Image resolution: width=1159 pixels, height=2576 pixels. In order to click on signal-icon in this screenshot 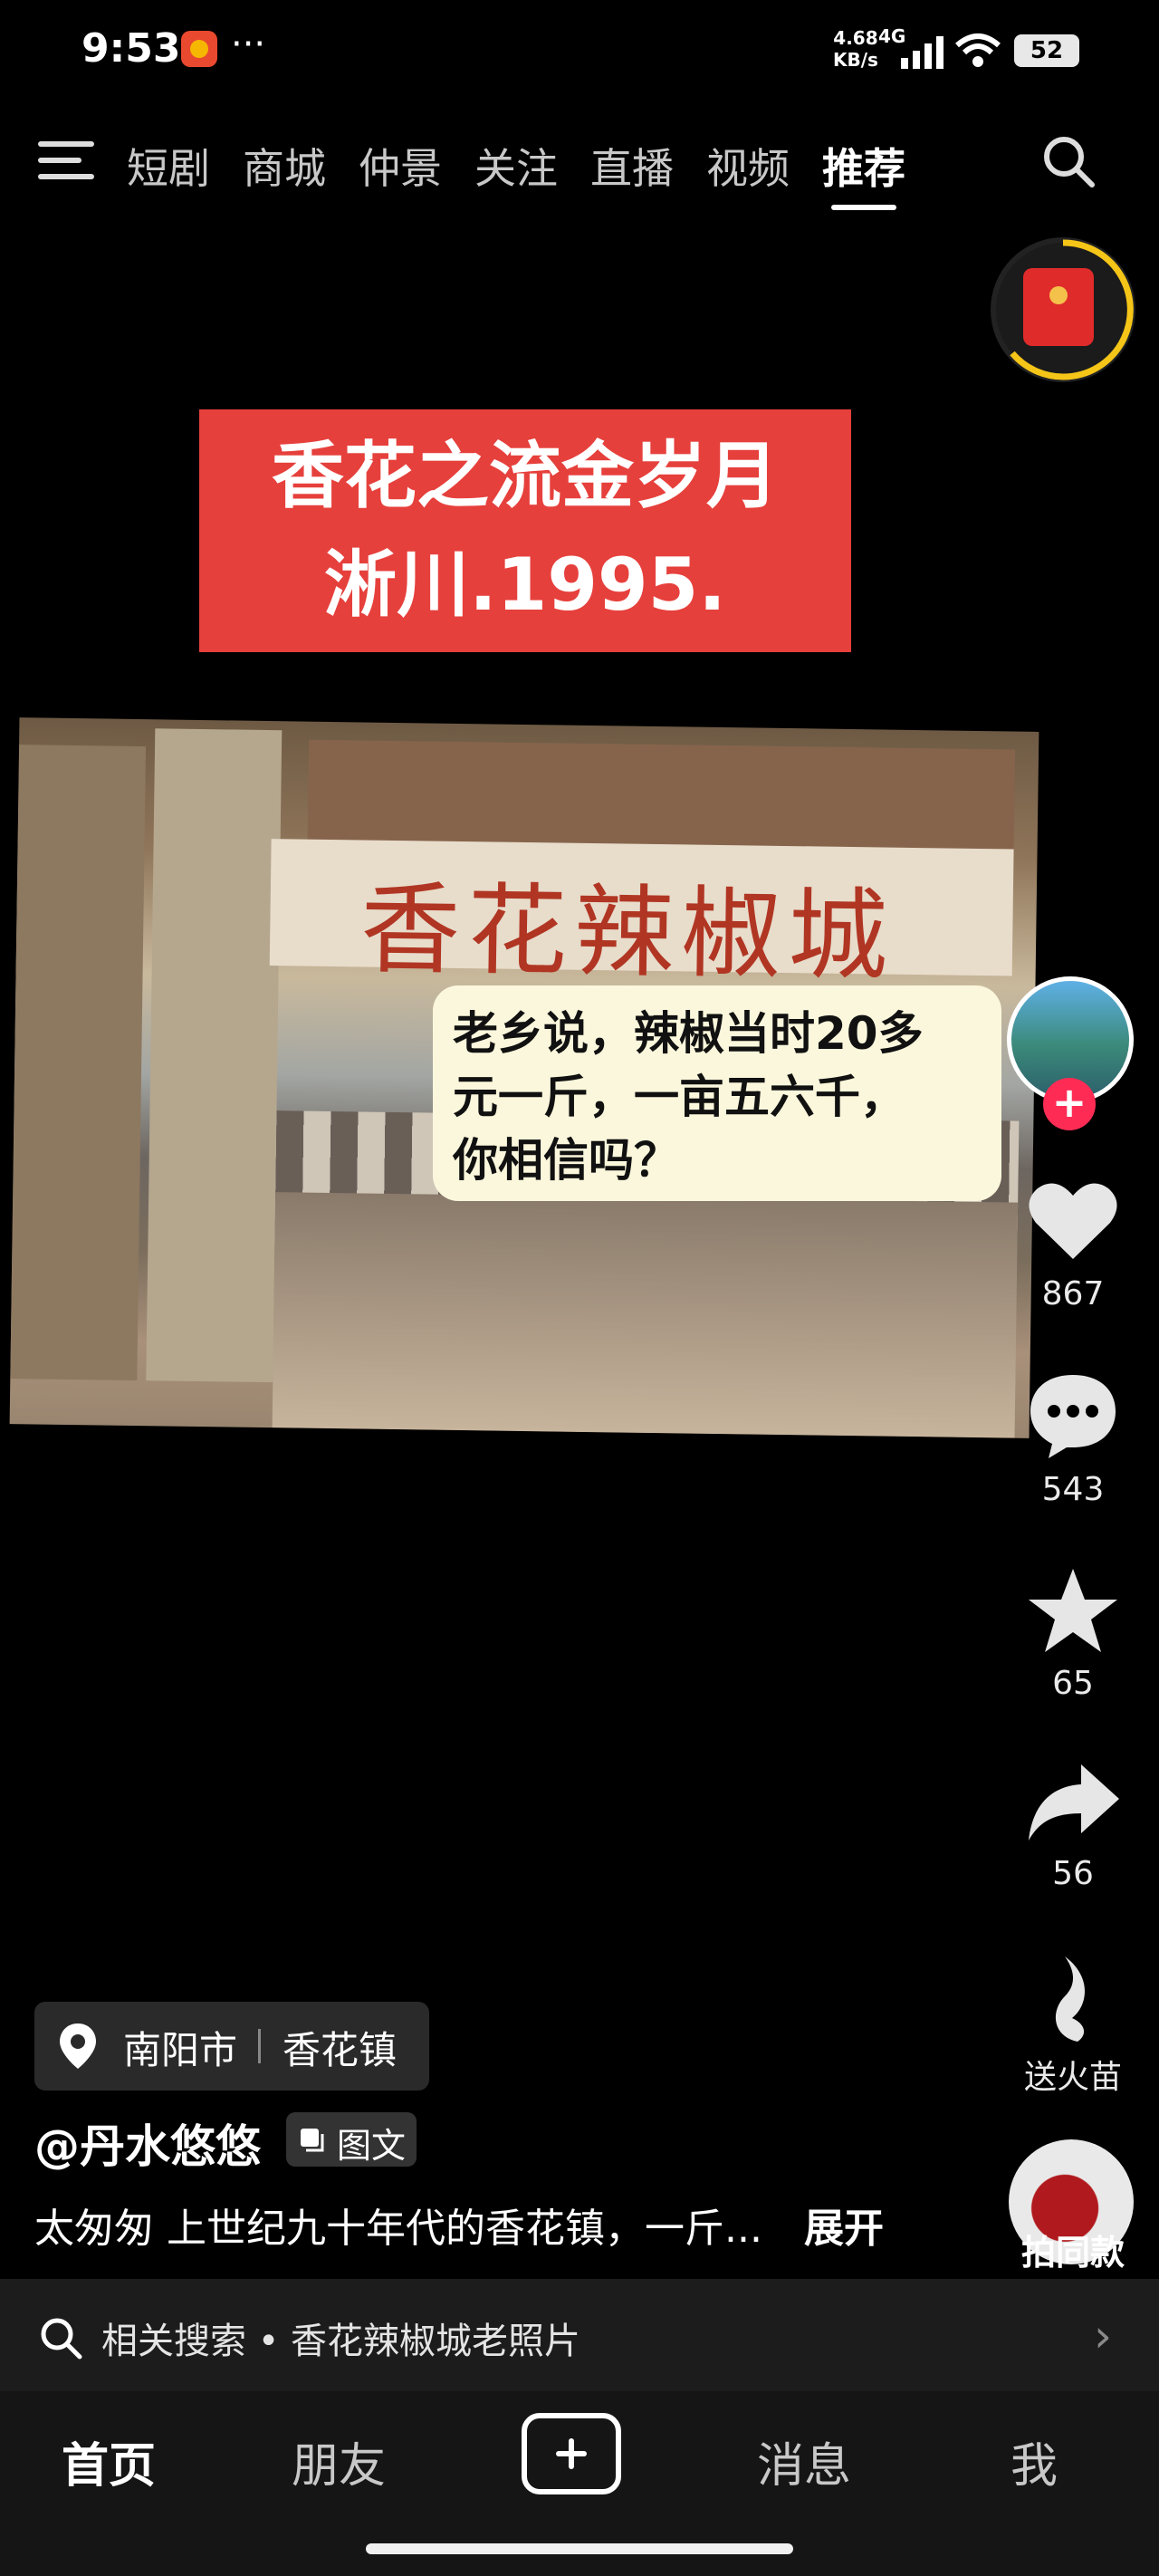, I will do `click(922, 52)`.